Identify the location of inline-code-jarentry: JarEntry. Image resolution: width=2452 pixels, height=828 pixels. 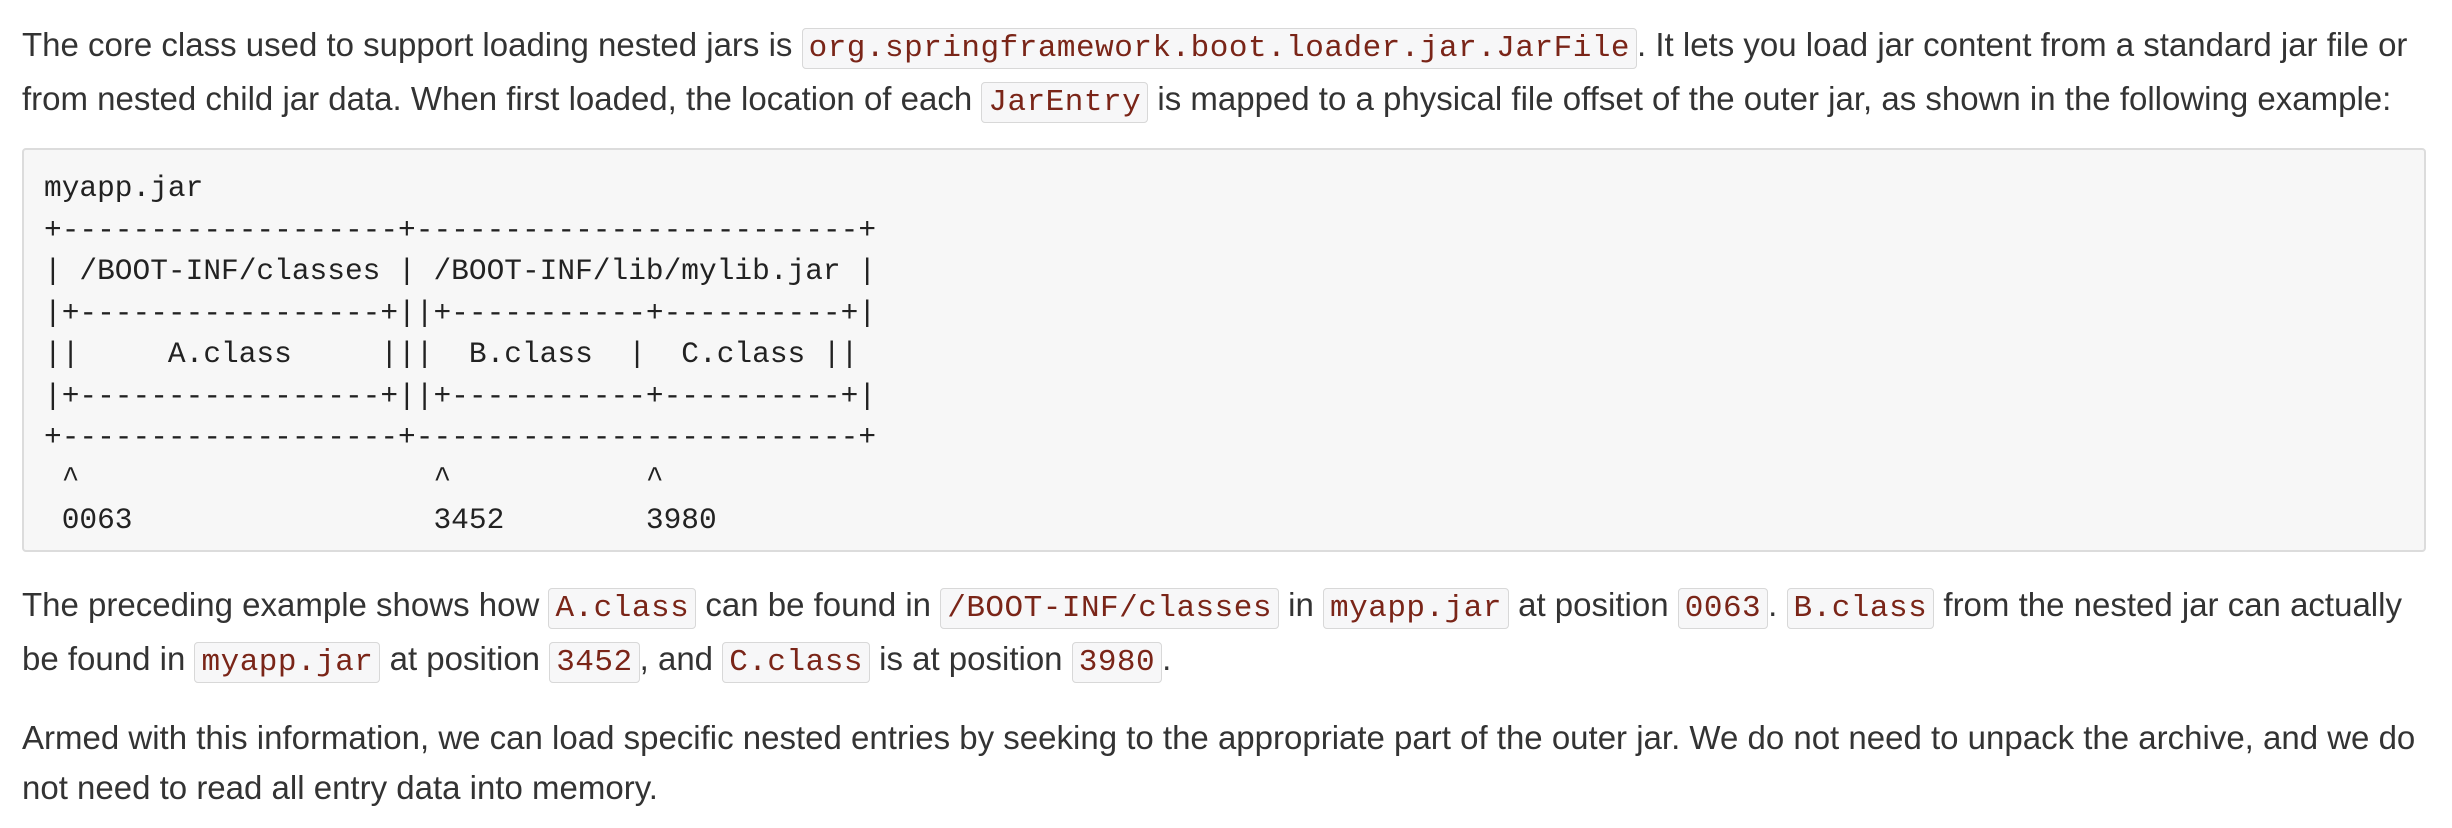
(1065, 102).